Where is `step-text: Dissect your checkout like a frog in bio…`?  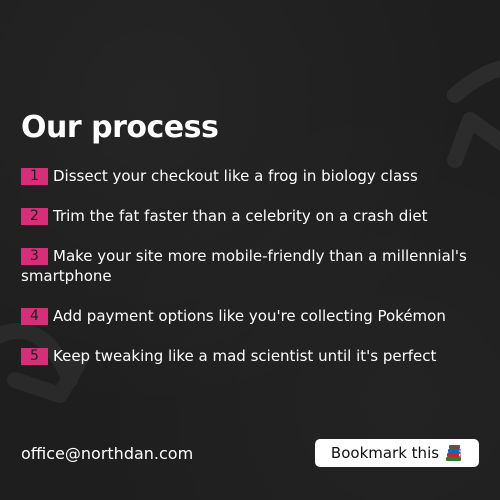
step-text: Dissect your checkout like a frog in bio… is located at coordinates (235, 176).